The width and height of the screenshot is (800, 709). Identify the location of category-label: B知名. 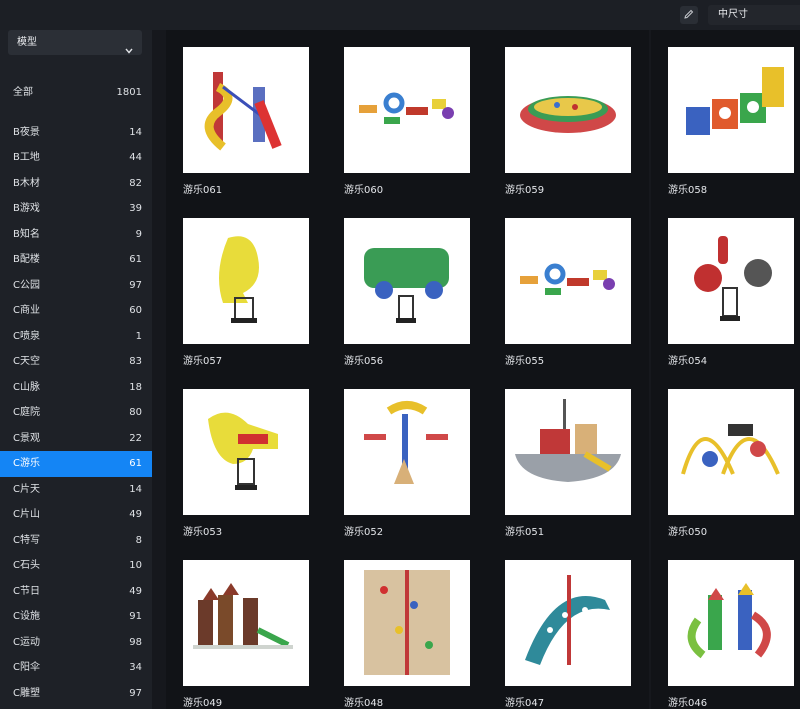
(26, 234).